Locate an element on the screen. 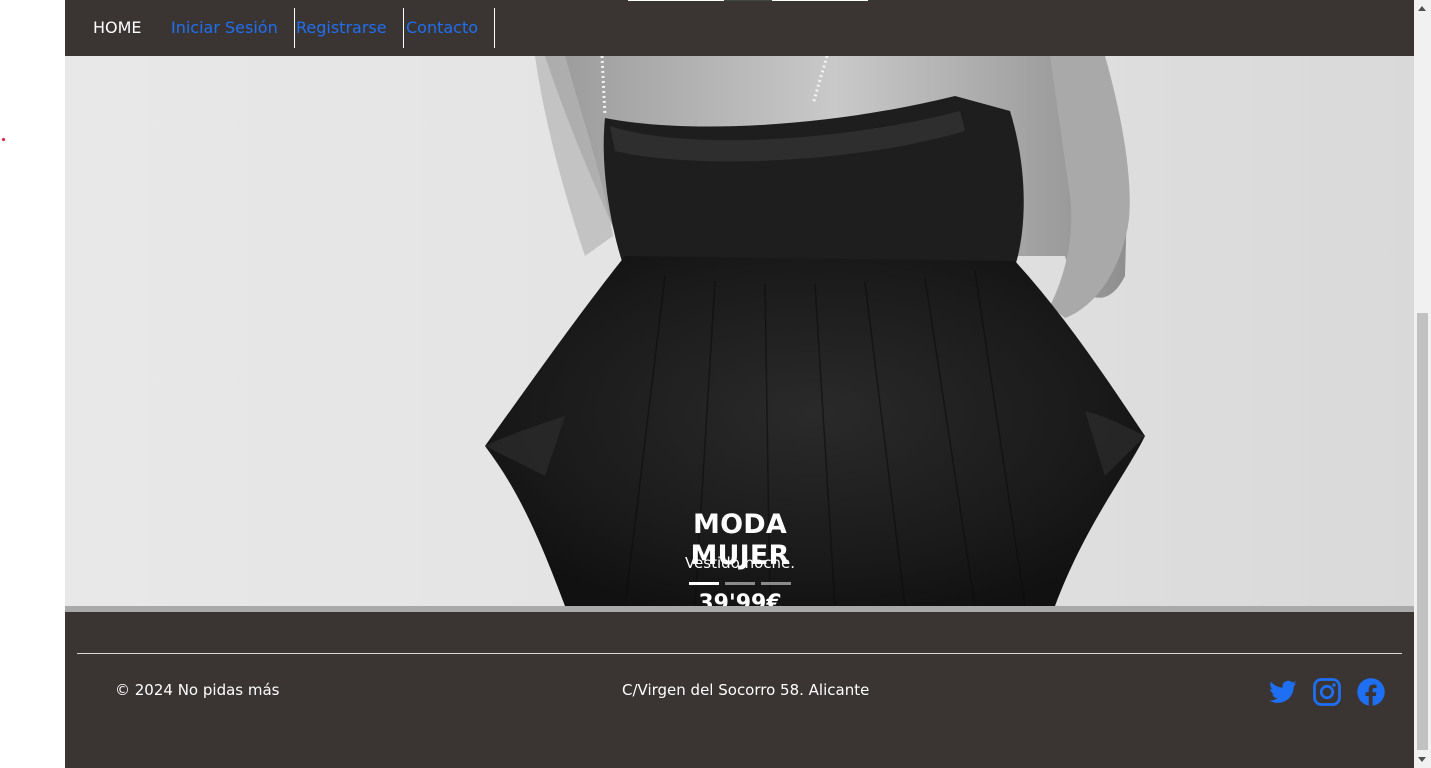  scroll-up-arrow-icon is located at coordinates (1422, 8).